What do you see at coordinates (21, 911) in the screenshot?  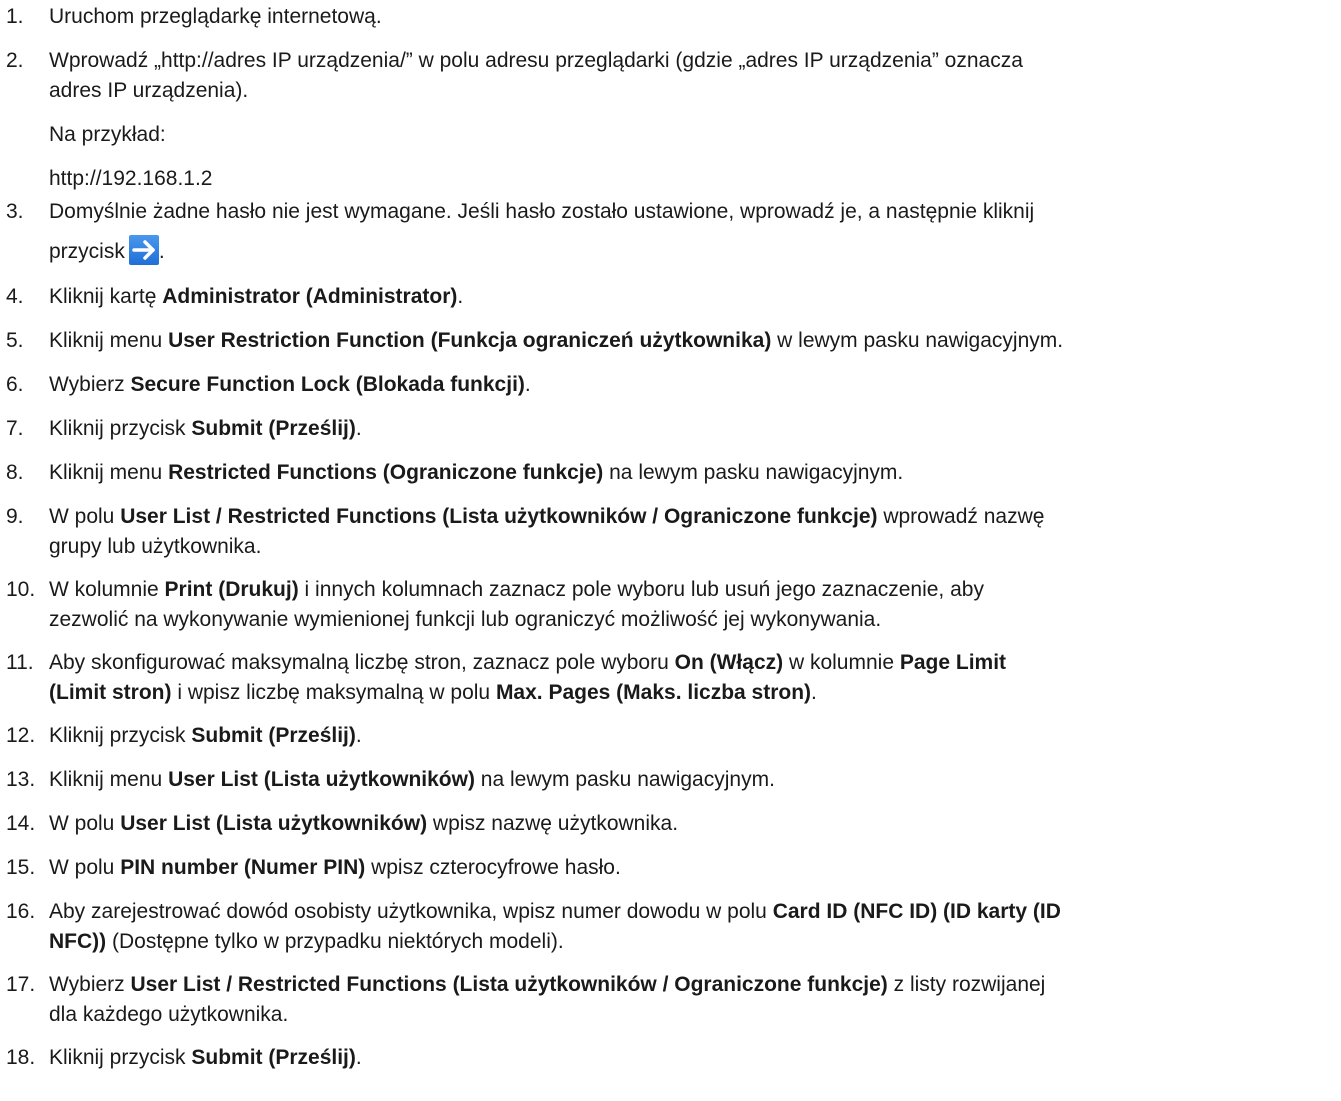 I see `step-number: 16.` at bounding box center [21, 911].